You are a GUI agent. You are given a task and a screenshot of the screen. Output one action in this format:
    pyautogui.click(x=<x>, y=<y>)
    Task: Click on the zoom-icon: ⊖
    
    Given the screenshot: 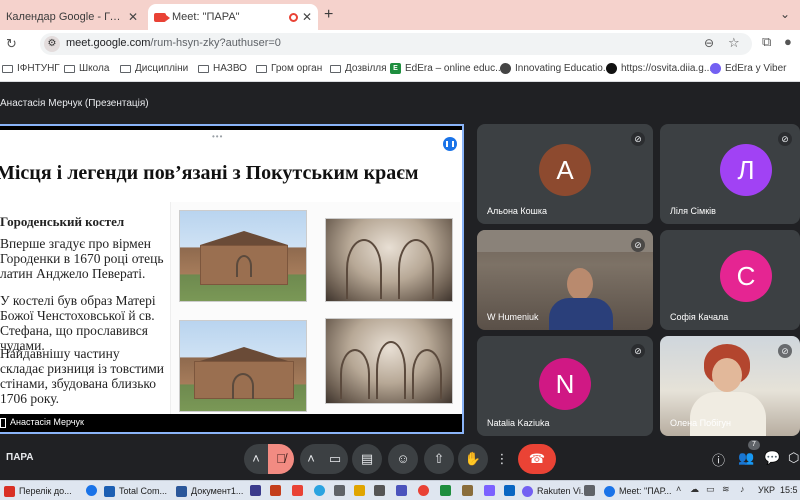 What is the action you would take?
    pyautogui.click(x=709, y=43)
    